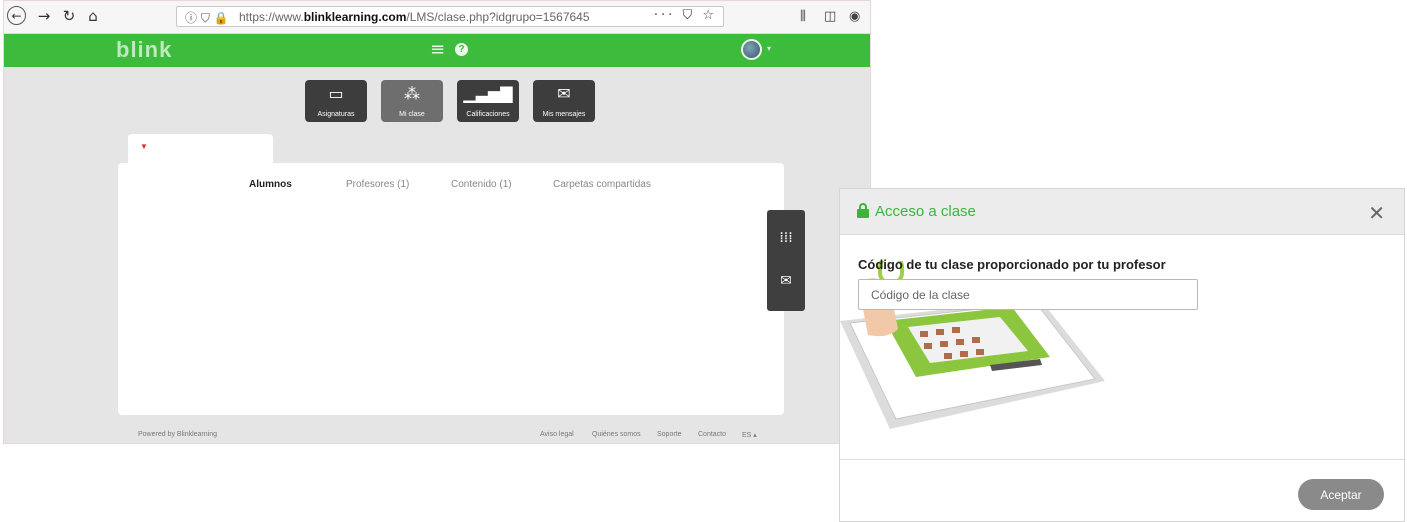  I want to click on bars-icon: ▁▃▅▇, so click(488, 93).